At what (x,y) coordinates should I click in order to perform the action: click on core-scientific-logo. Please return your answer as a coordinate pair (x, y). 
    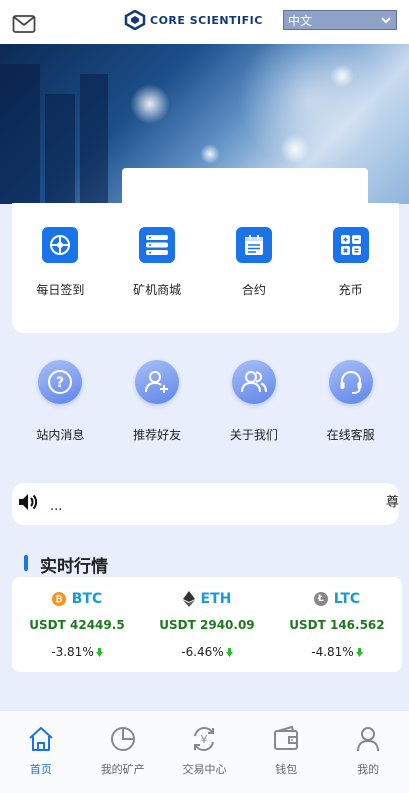
    Looking at the image, I should click on (135, 20).